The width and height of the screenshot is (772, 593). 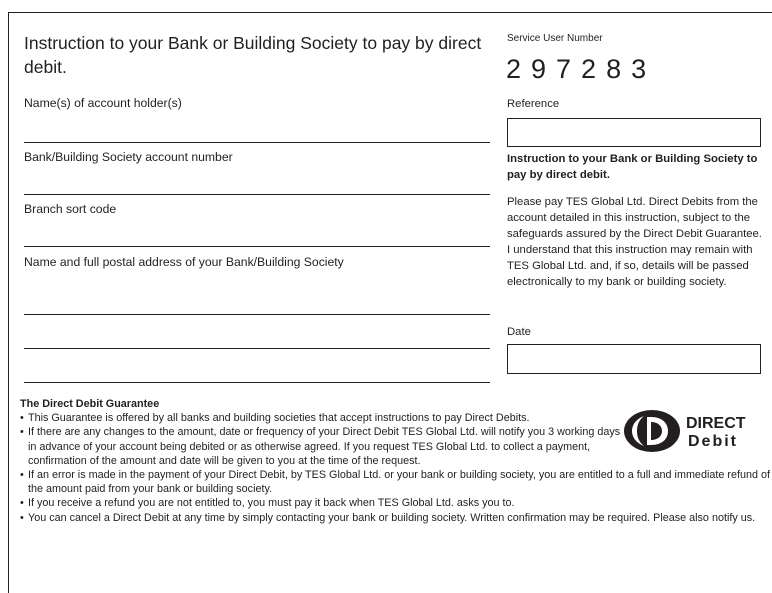 I want to click on sort-code-label: Branch sort code, so click(x=70, y=209).